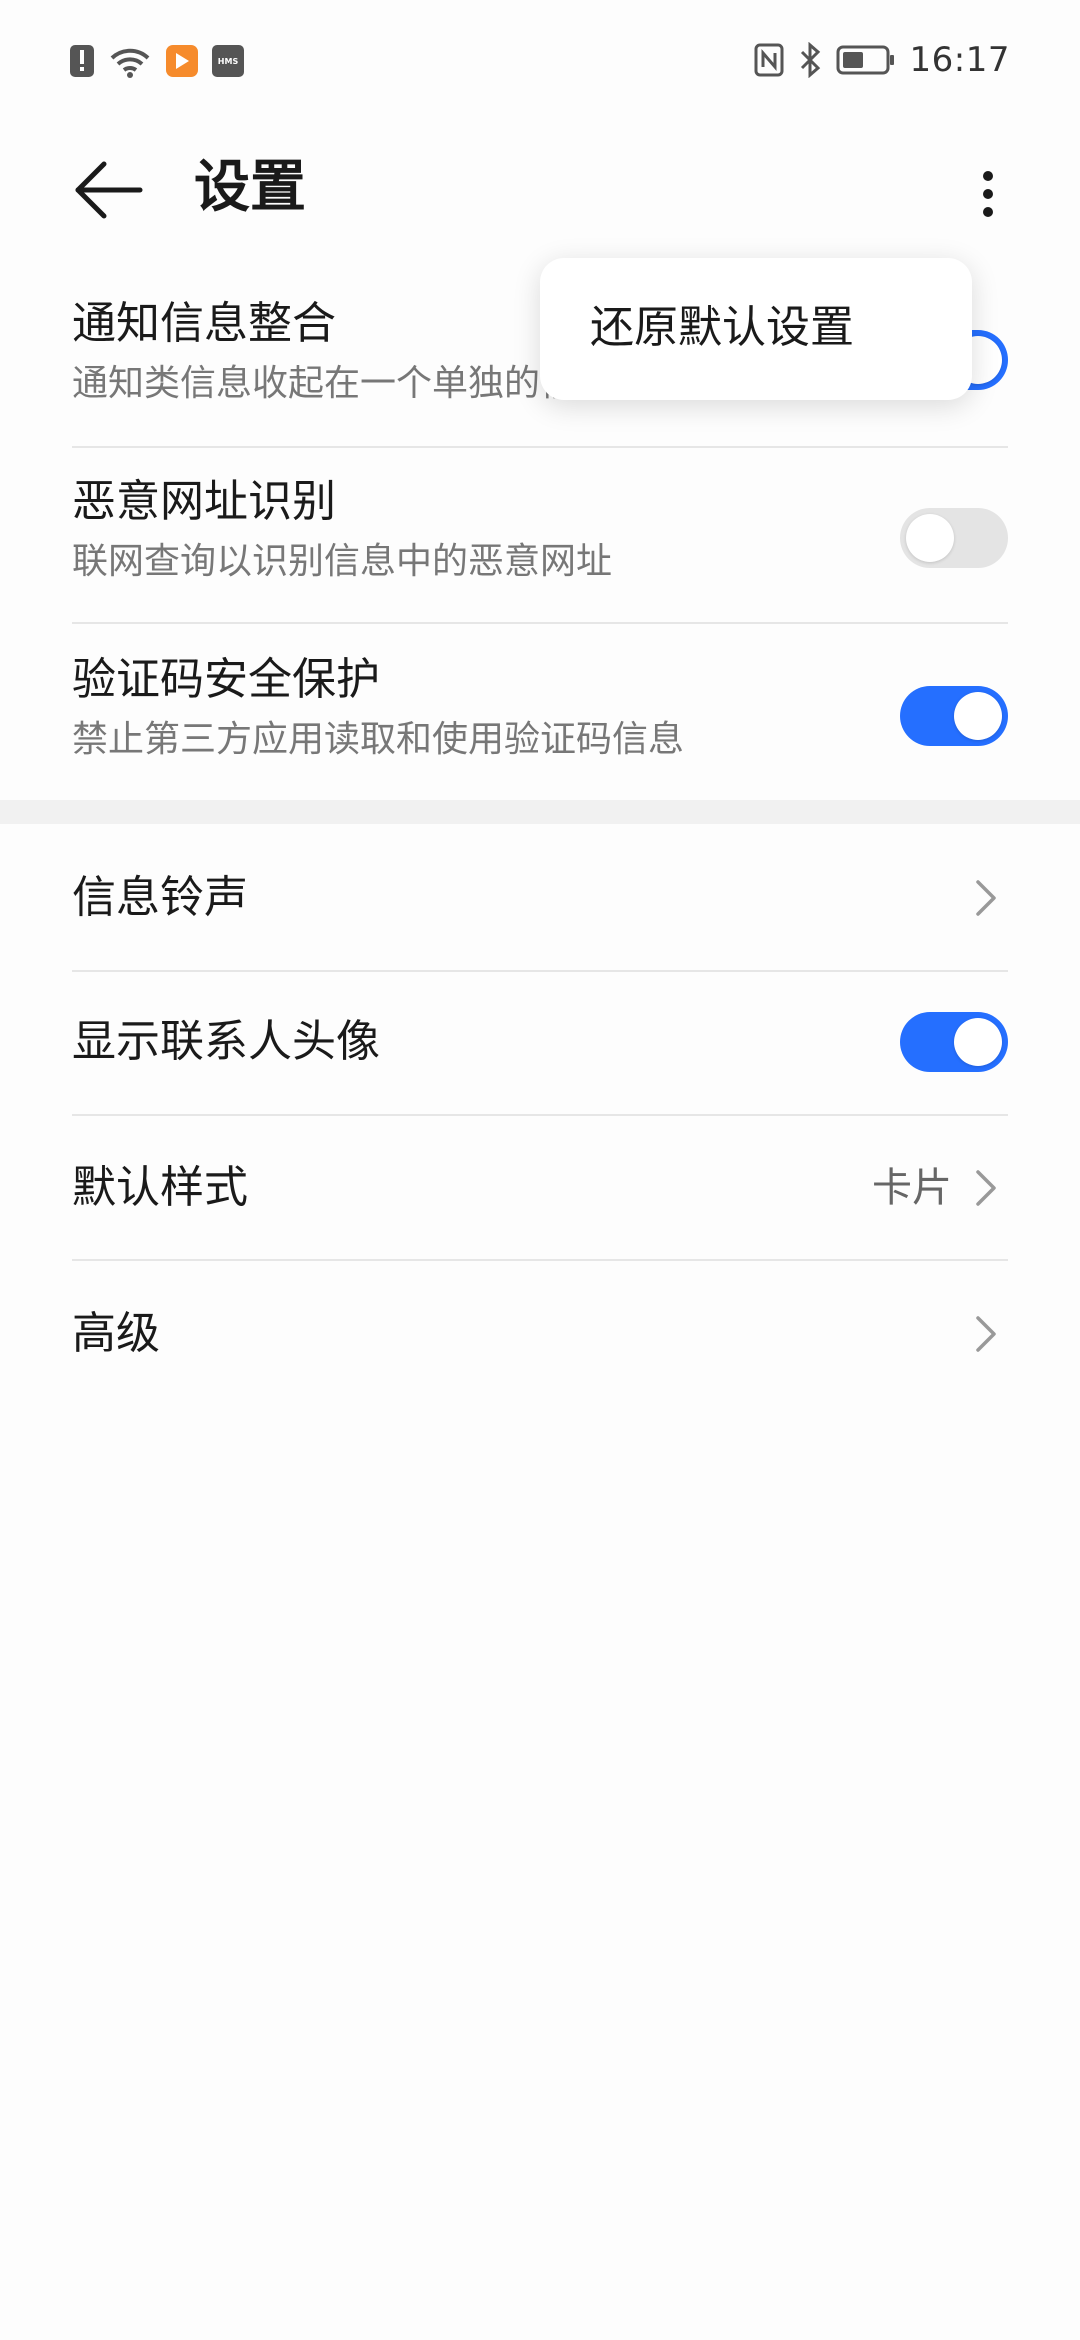  Describe the element at coordinates (865, 60) in the screenshot. I see `battery-icon` at that location.